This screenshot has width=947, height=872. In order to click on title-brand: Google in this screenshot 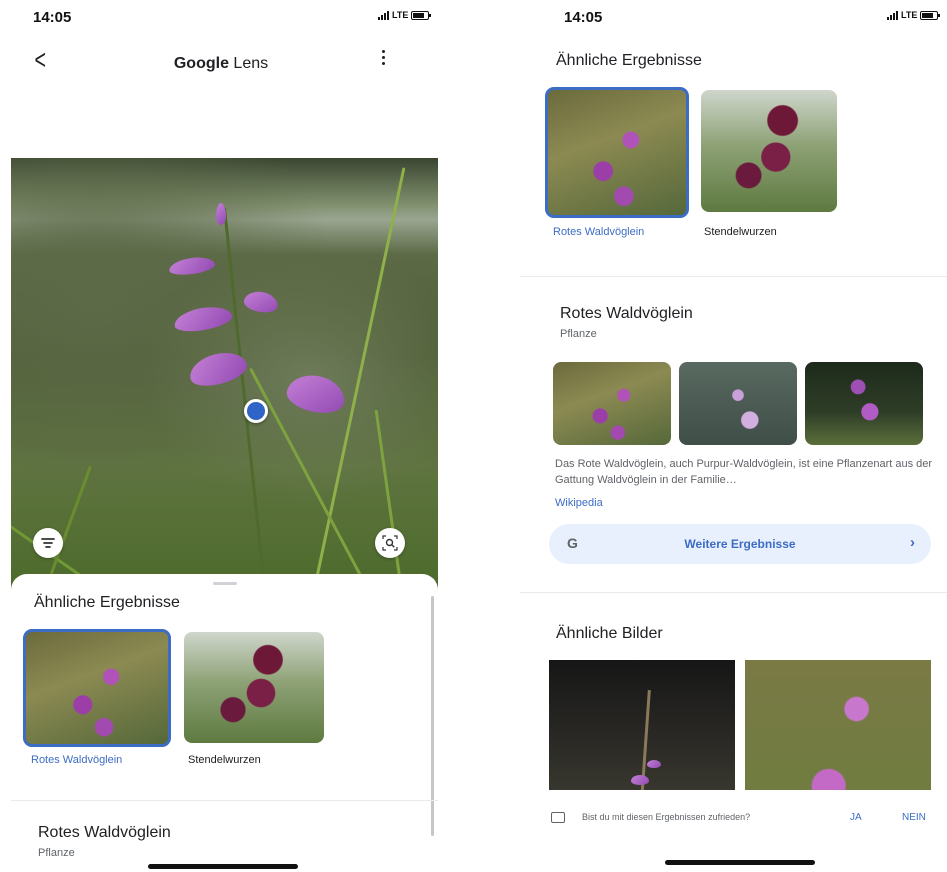, I will do `click(201, 63)`.